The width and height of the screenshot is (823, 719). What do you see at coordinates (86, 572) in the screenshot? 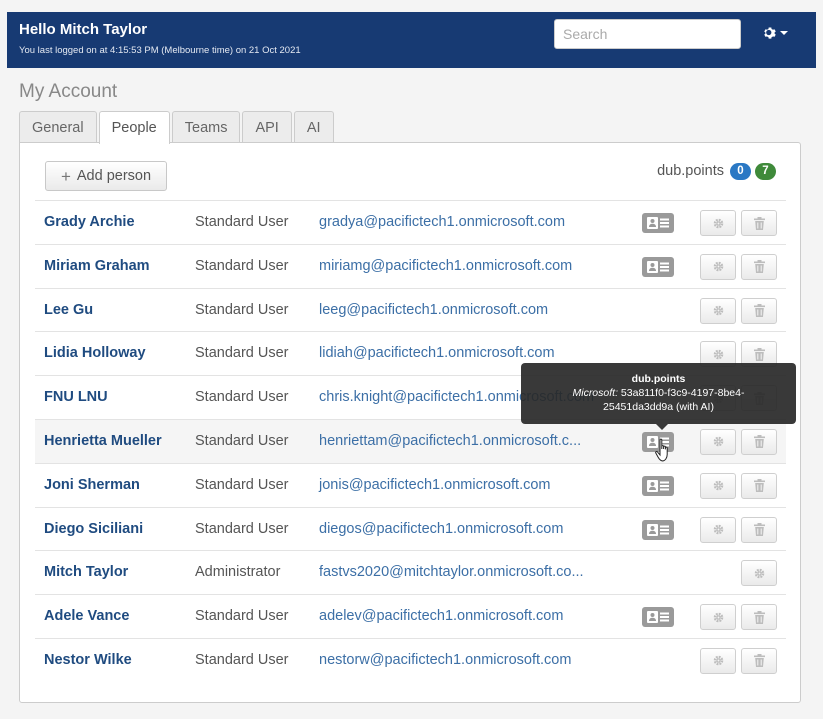
I see `person-name-link: Mitch Taylor` at bounding box center [86, 572].